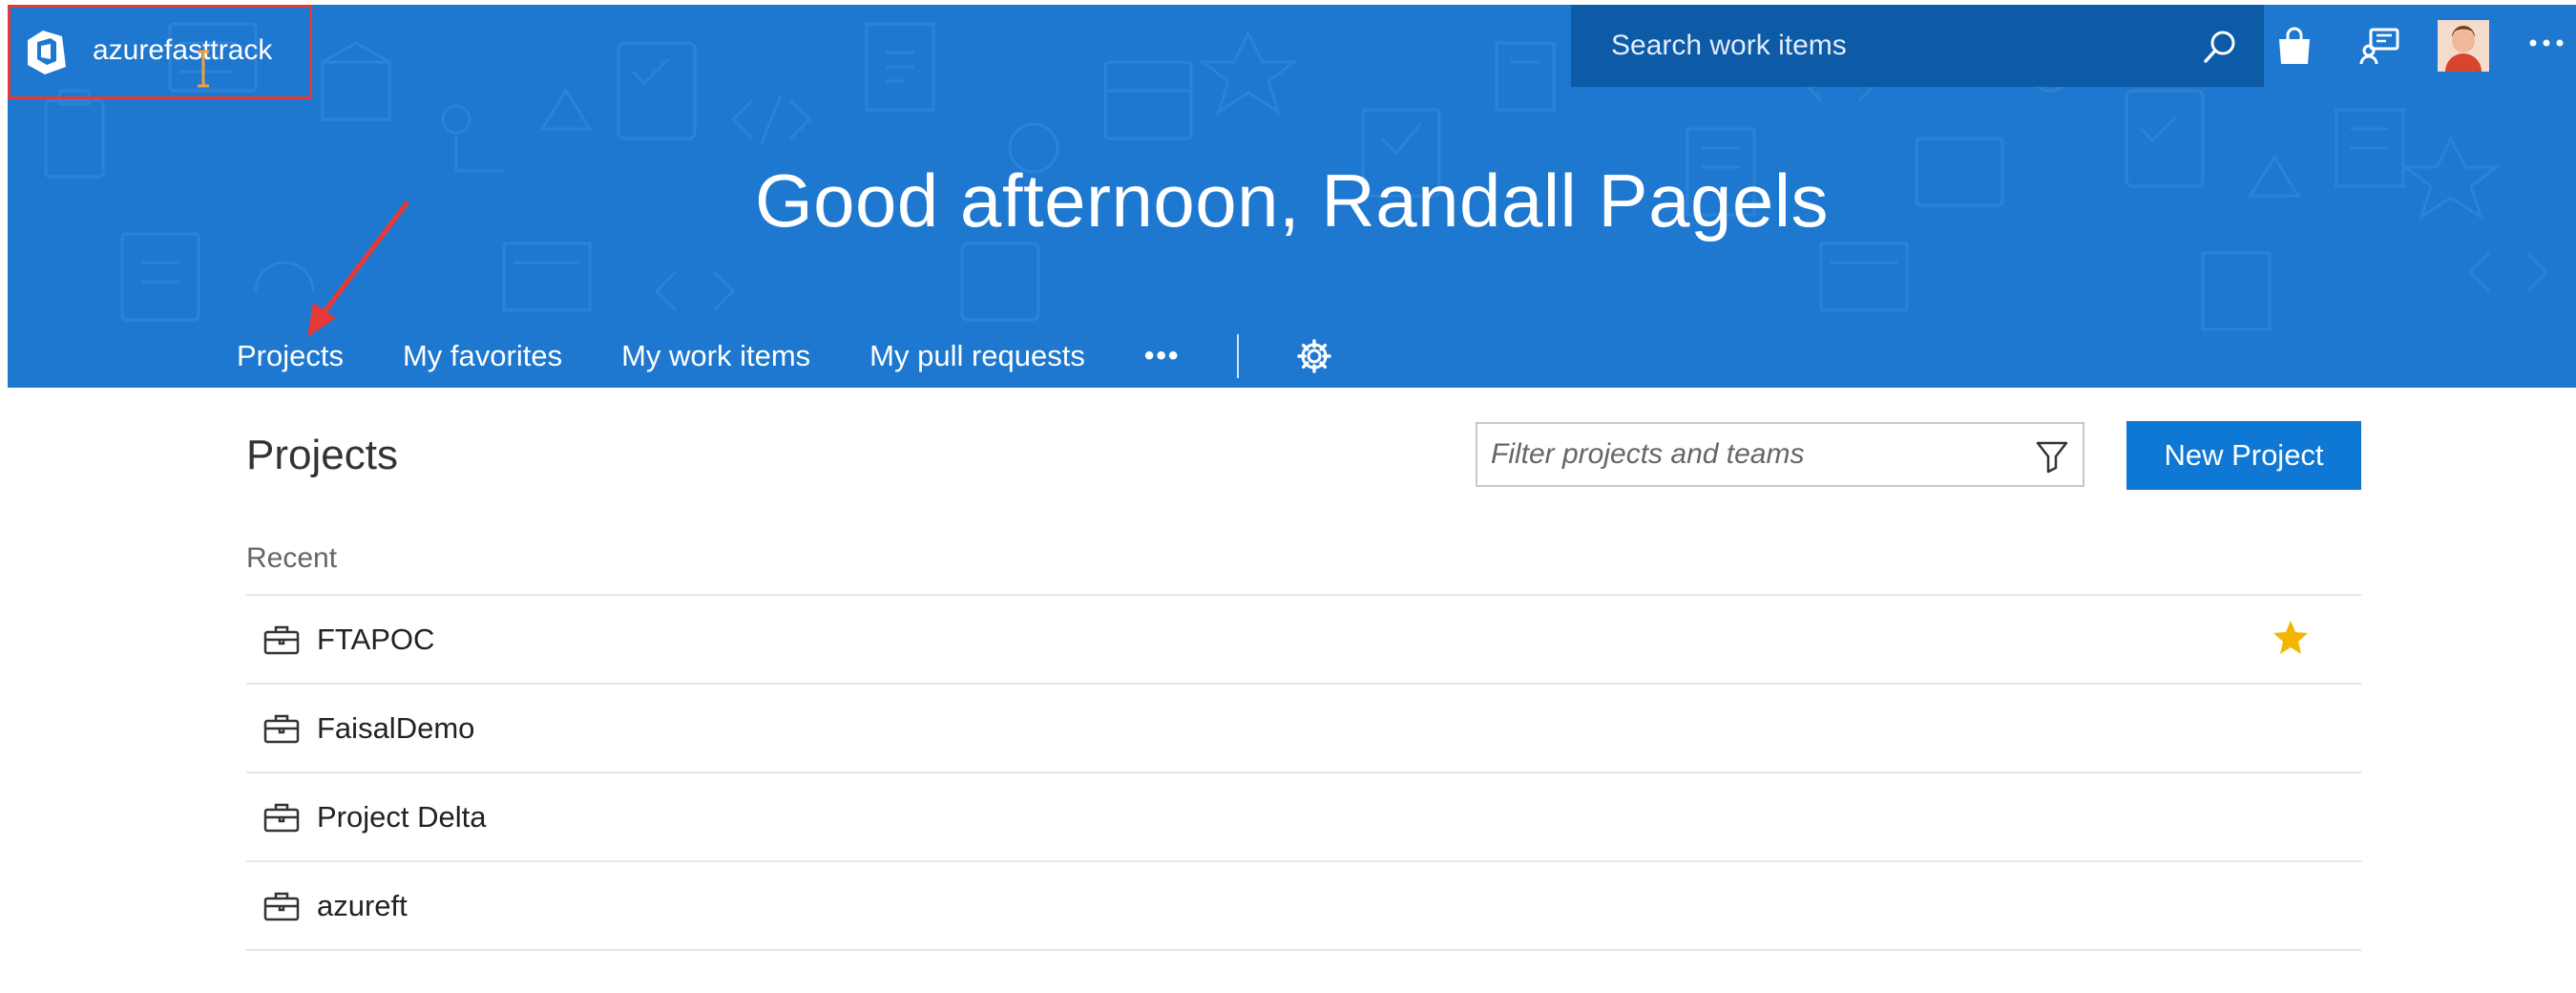 The width and height of the screenshot is (2576, 993). Describe the element at coordinates (401, 817) in the screenshot. I see `project-name: Project Delta` at that location.